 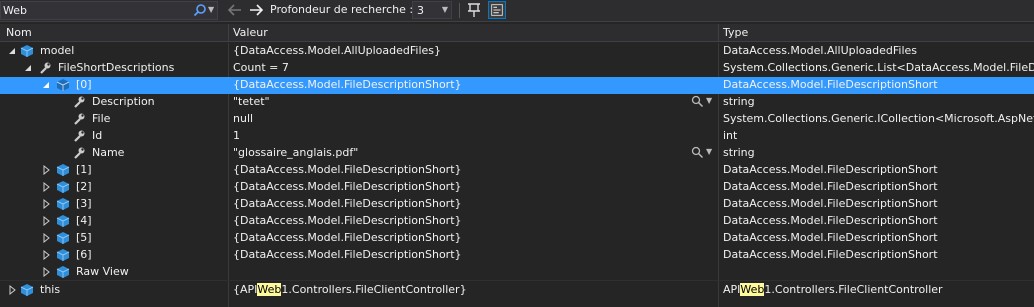 I want to click on row-type: DataAccess.Model.AllUploadedFiles, so click(x=820, y=50).